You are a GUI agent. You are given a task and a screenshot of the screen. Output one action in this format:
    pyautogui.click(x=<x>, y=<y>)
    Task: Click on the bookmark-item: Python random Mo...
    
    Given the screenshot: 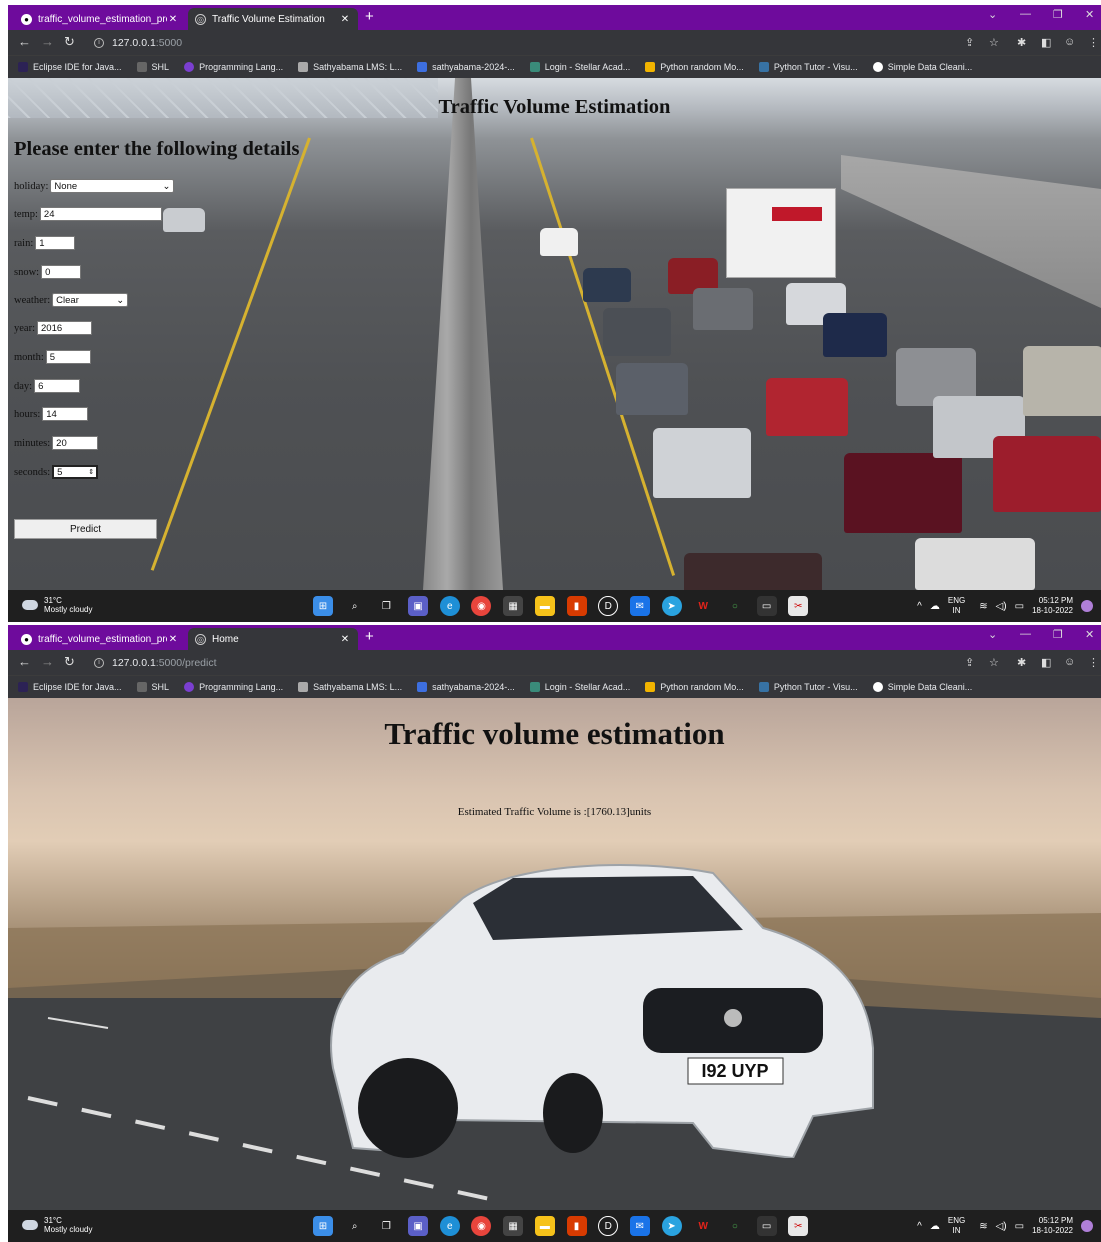 What is the action you would take?
    pyautogui.click(x=694, y=67)
    